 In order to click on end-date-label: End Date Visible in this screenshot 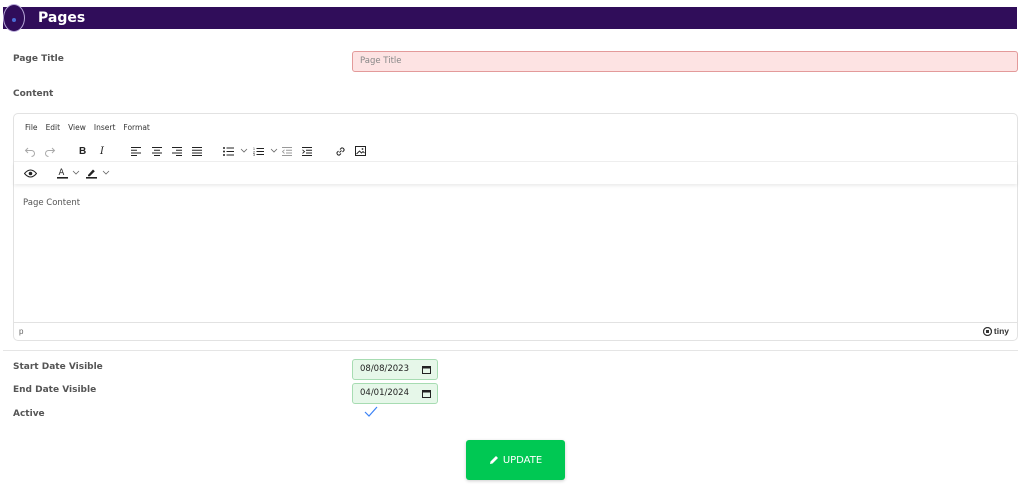, I will do `click(55, 390)`.